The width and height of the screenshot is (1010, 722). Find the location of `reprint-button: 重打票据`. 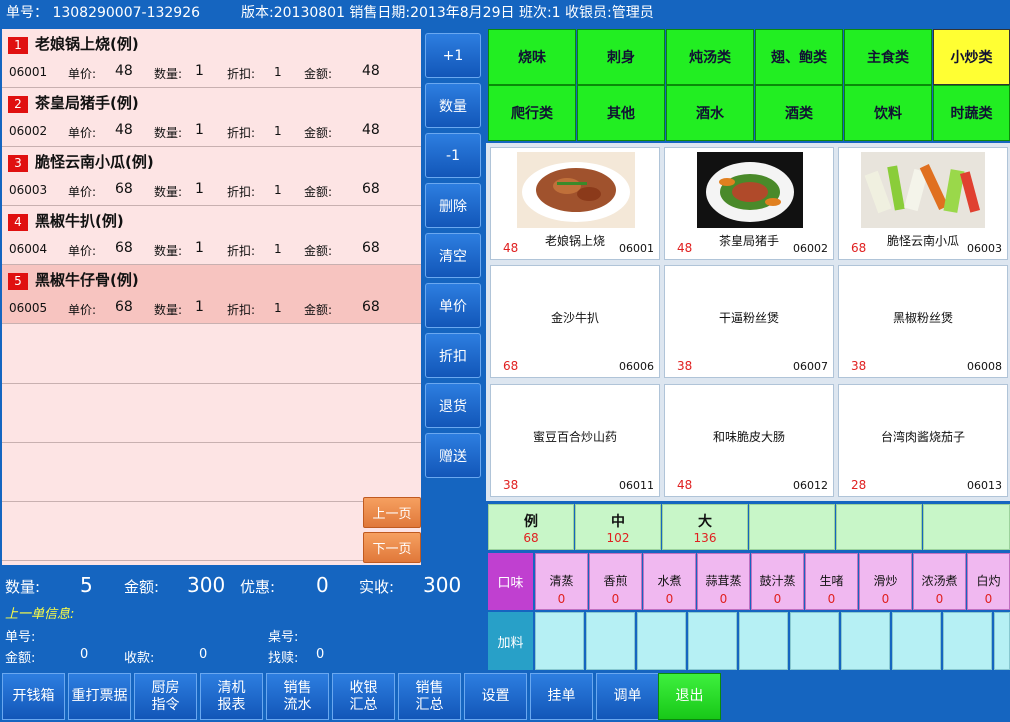

reprint-button: 重打票据 is located at coordinates (99, 696).